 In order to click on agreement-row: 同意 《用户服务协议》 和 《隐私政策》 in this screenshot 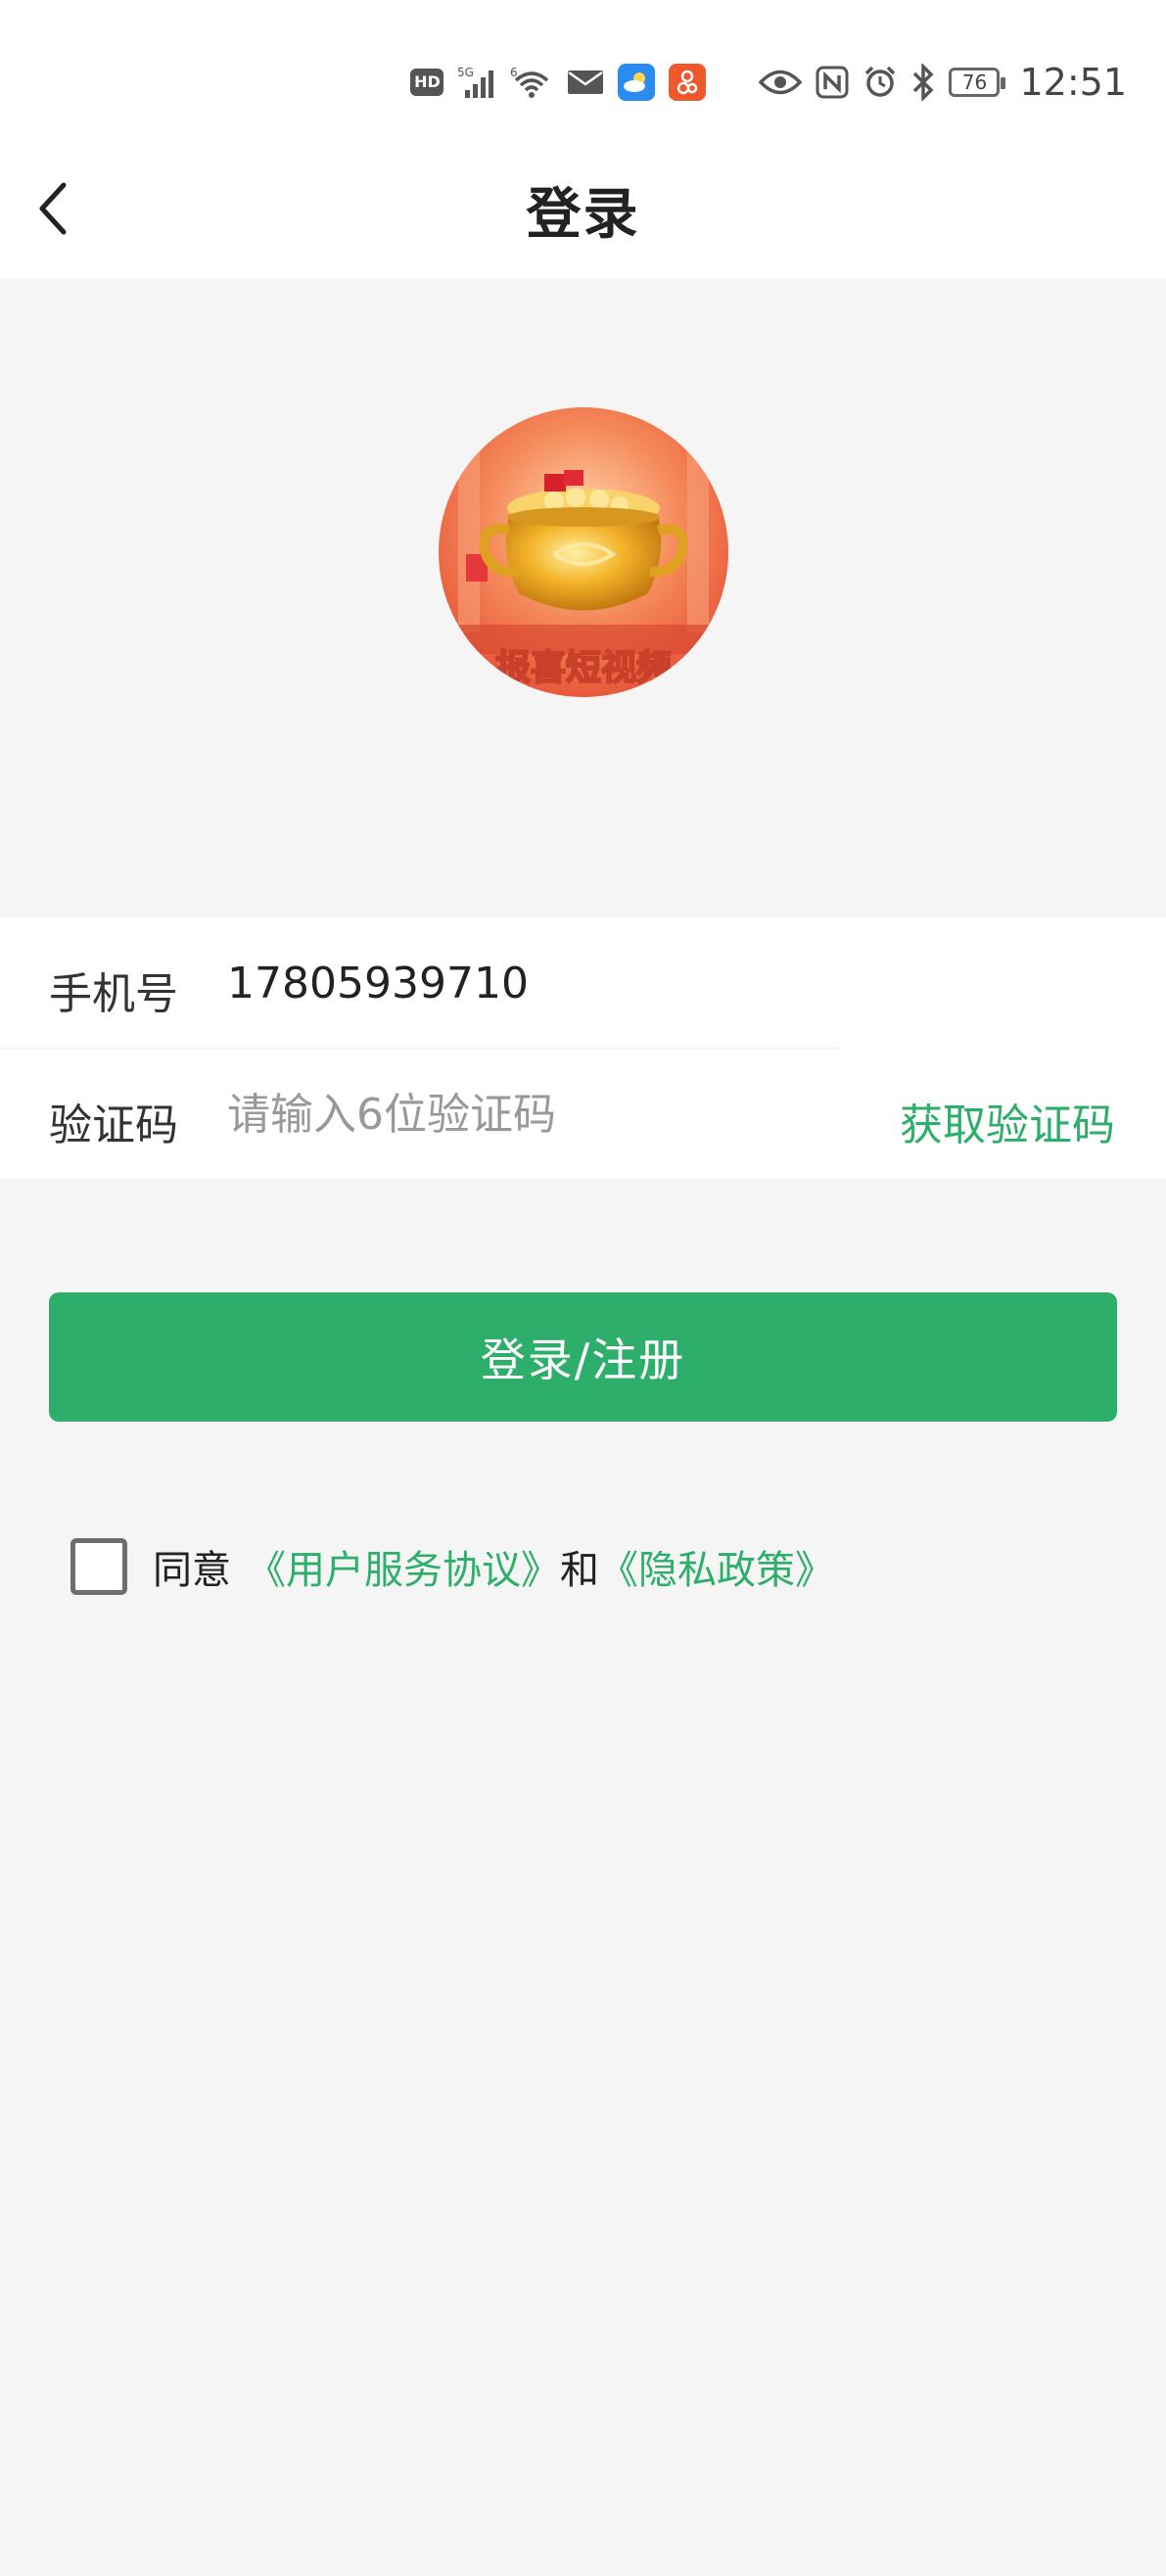, I will do `click(452, 1566)`.